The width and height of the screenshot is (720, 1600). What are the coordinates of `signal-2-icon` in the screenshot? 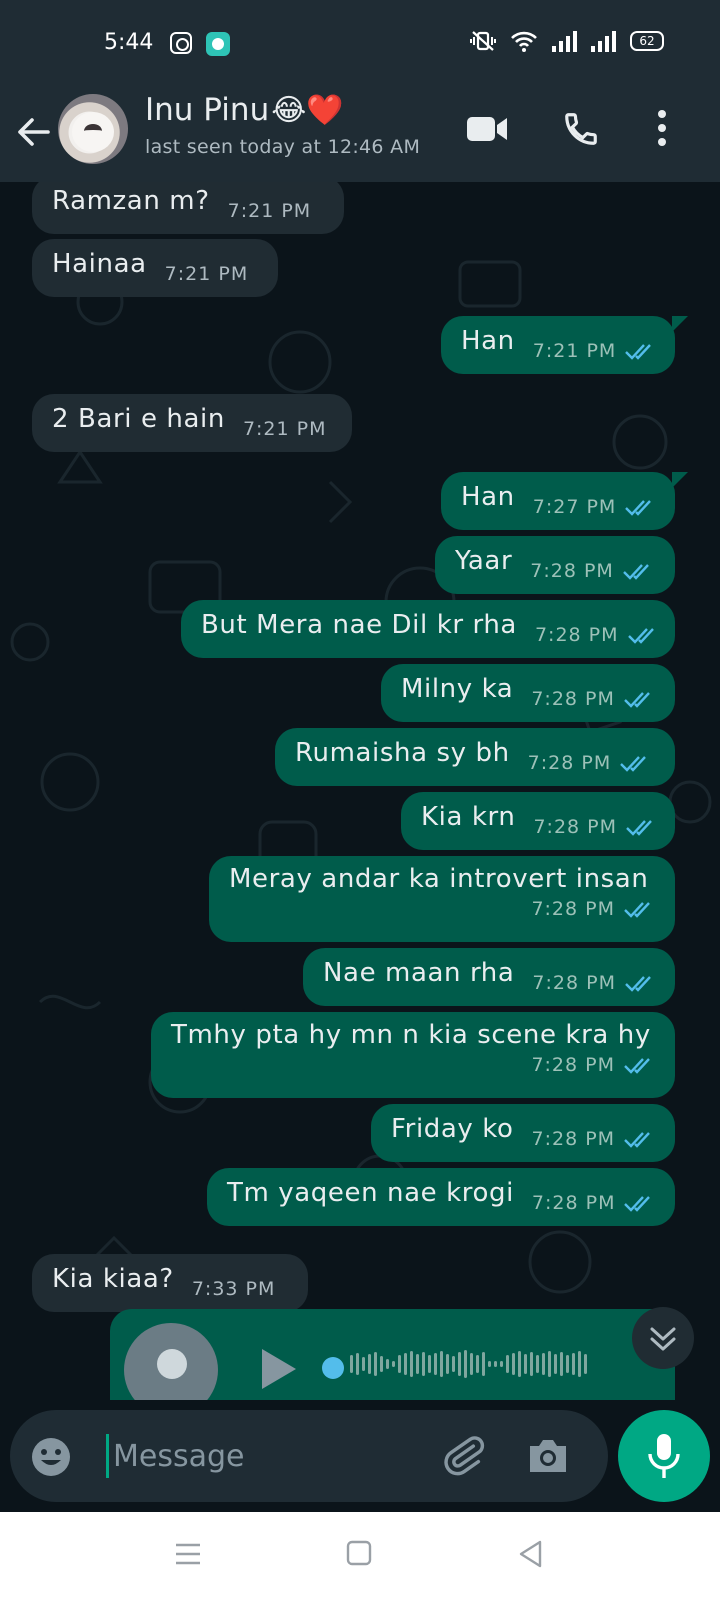 It's located at (603, 41).